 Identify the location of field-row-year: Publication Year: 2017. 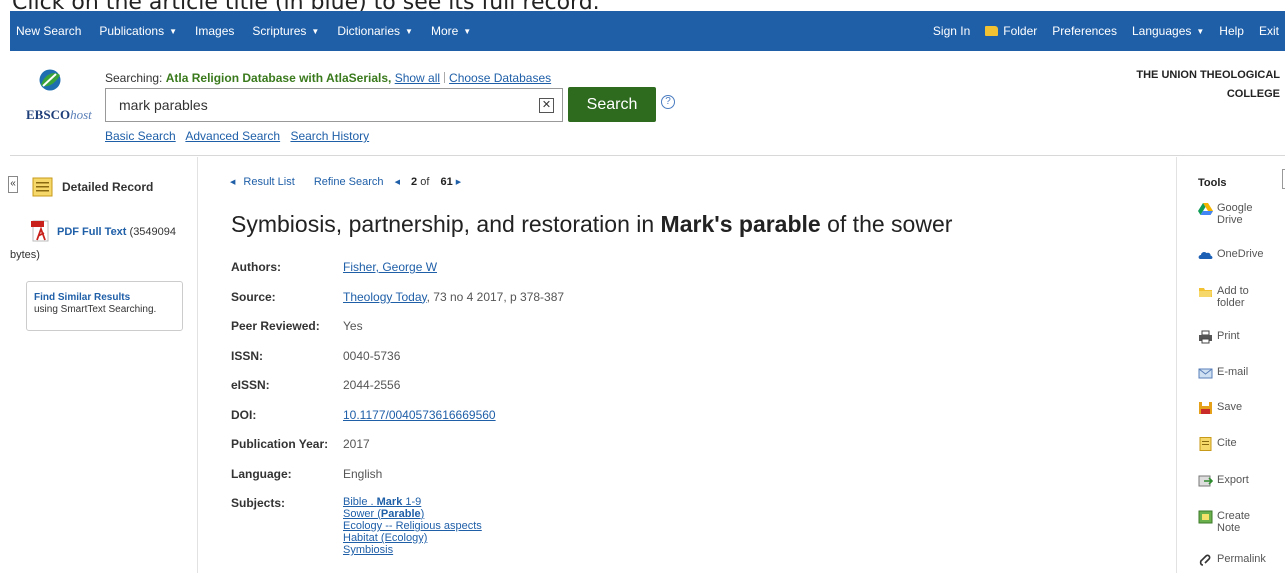
(397, 452).